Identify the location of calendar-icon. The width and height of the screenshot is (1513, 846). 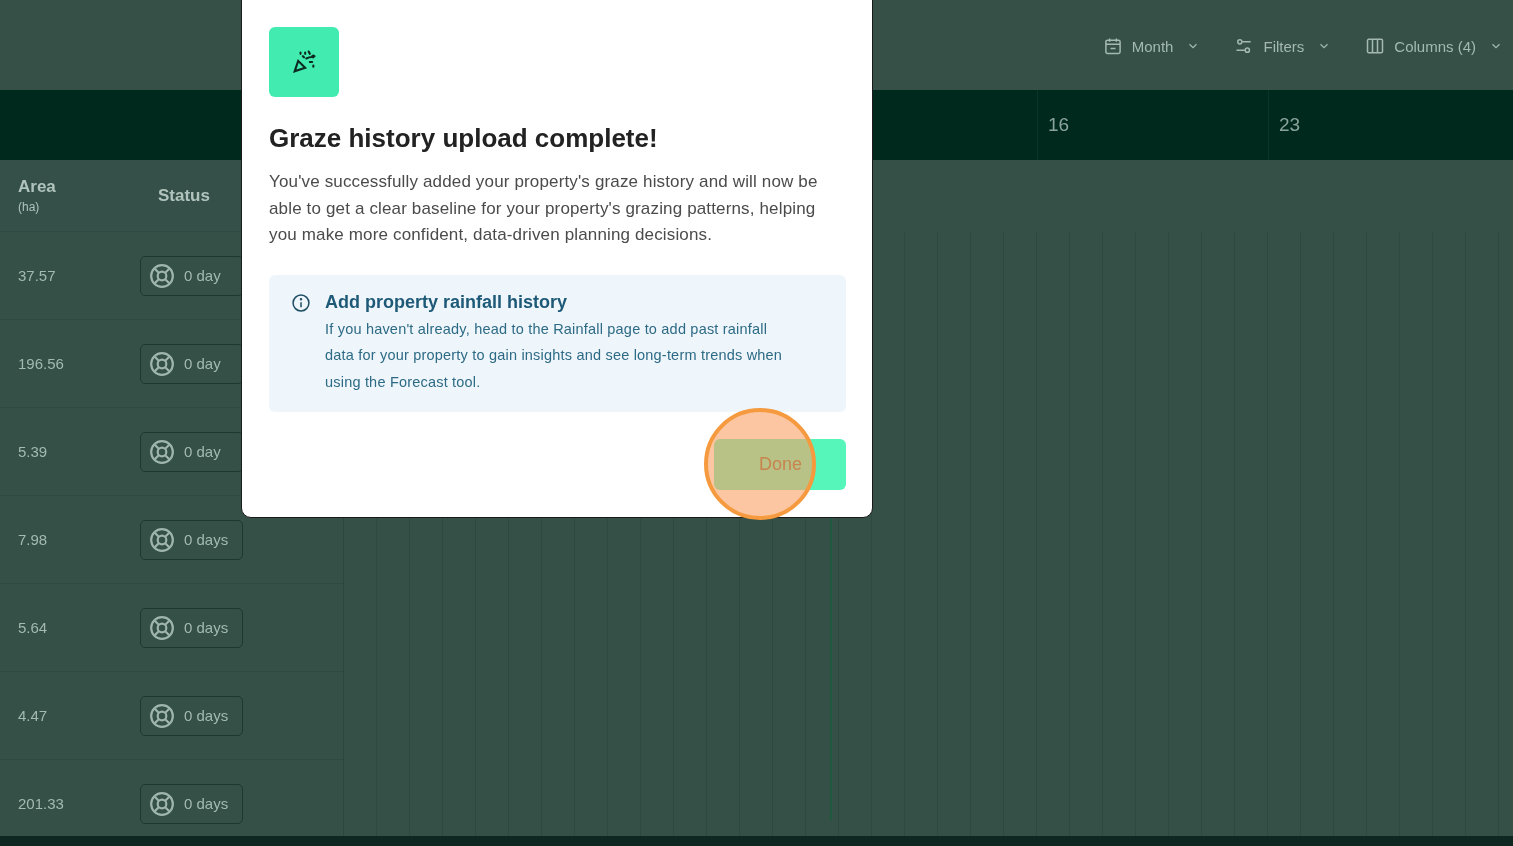
(1112, 46).